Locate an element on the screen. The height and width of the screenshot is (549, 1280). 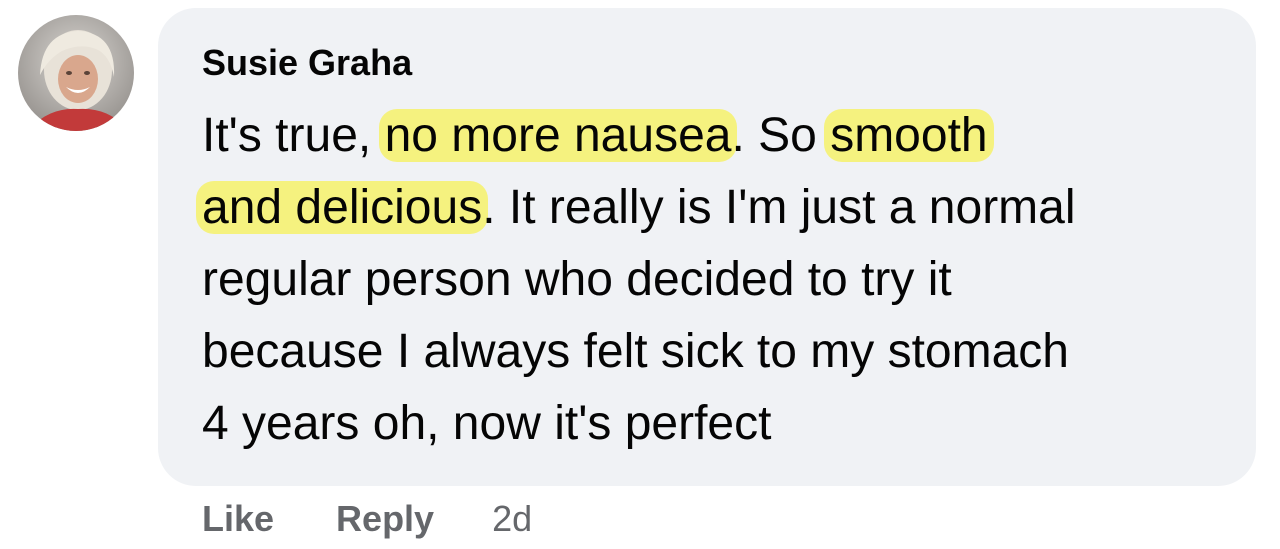
like-button: Like is located at coordinates (238, 519).